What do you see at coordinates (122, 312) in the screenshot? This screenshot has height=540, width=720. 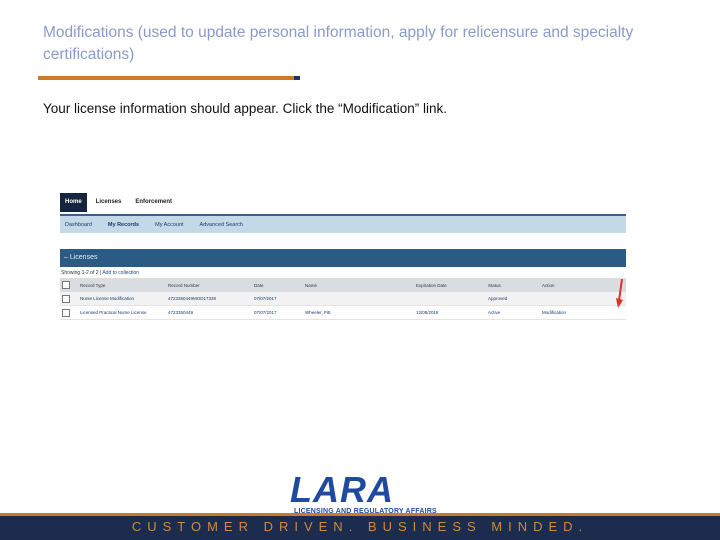 I see `cell-record-type: Licensed Practical Nurse License` at bounding box center [122, 312].